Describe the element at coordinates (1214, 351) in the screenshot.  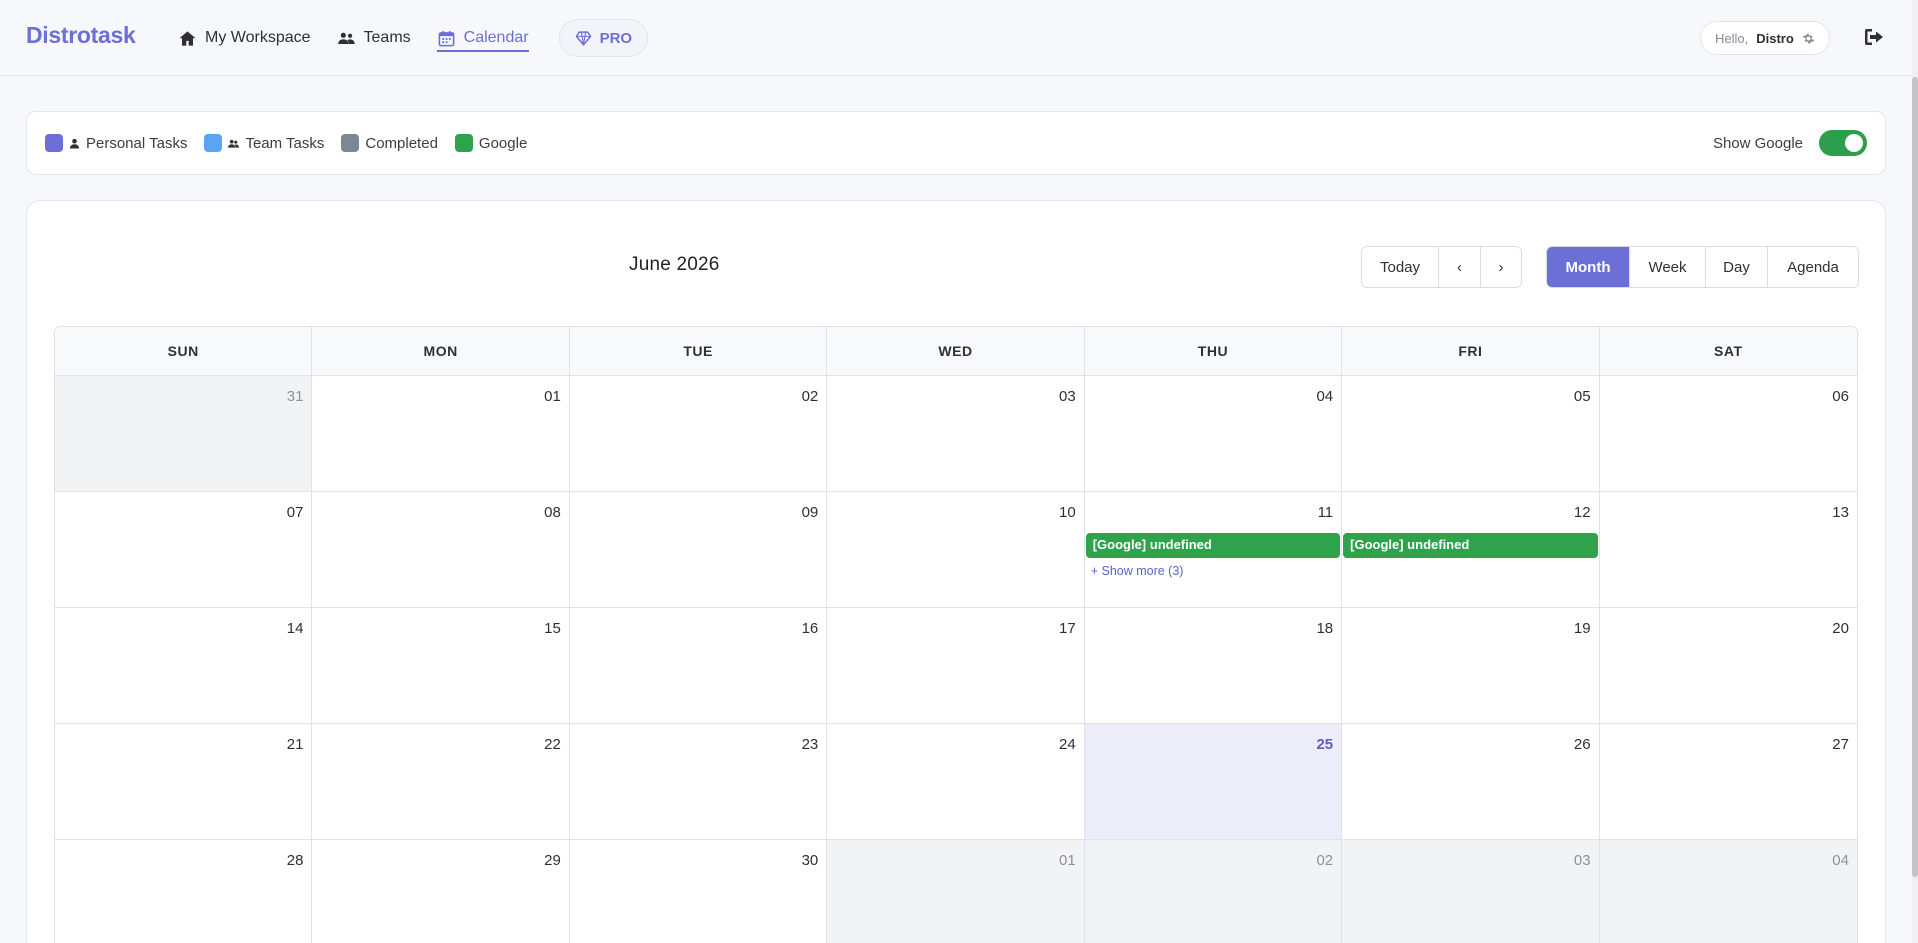
I see `weekday-thu: THU` at that location.